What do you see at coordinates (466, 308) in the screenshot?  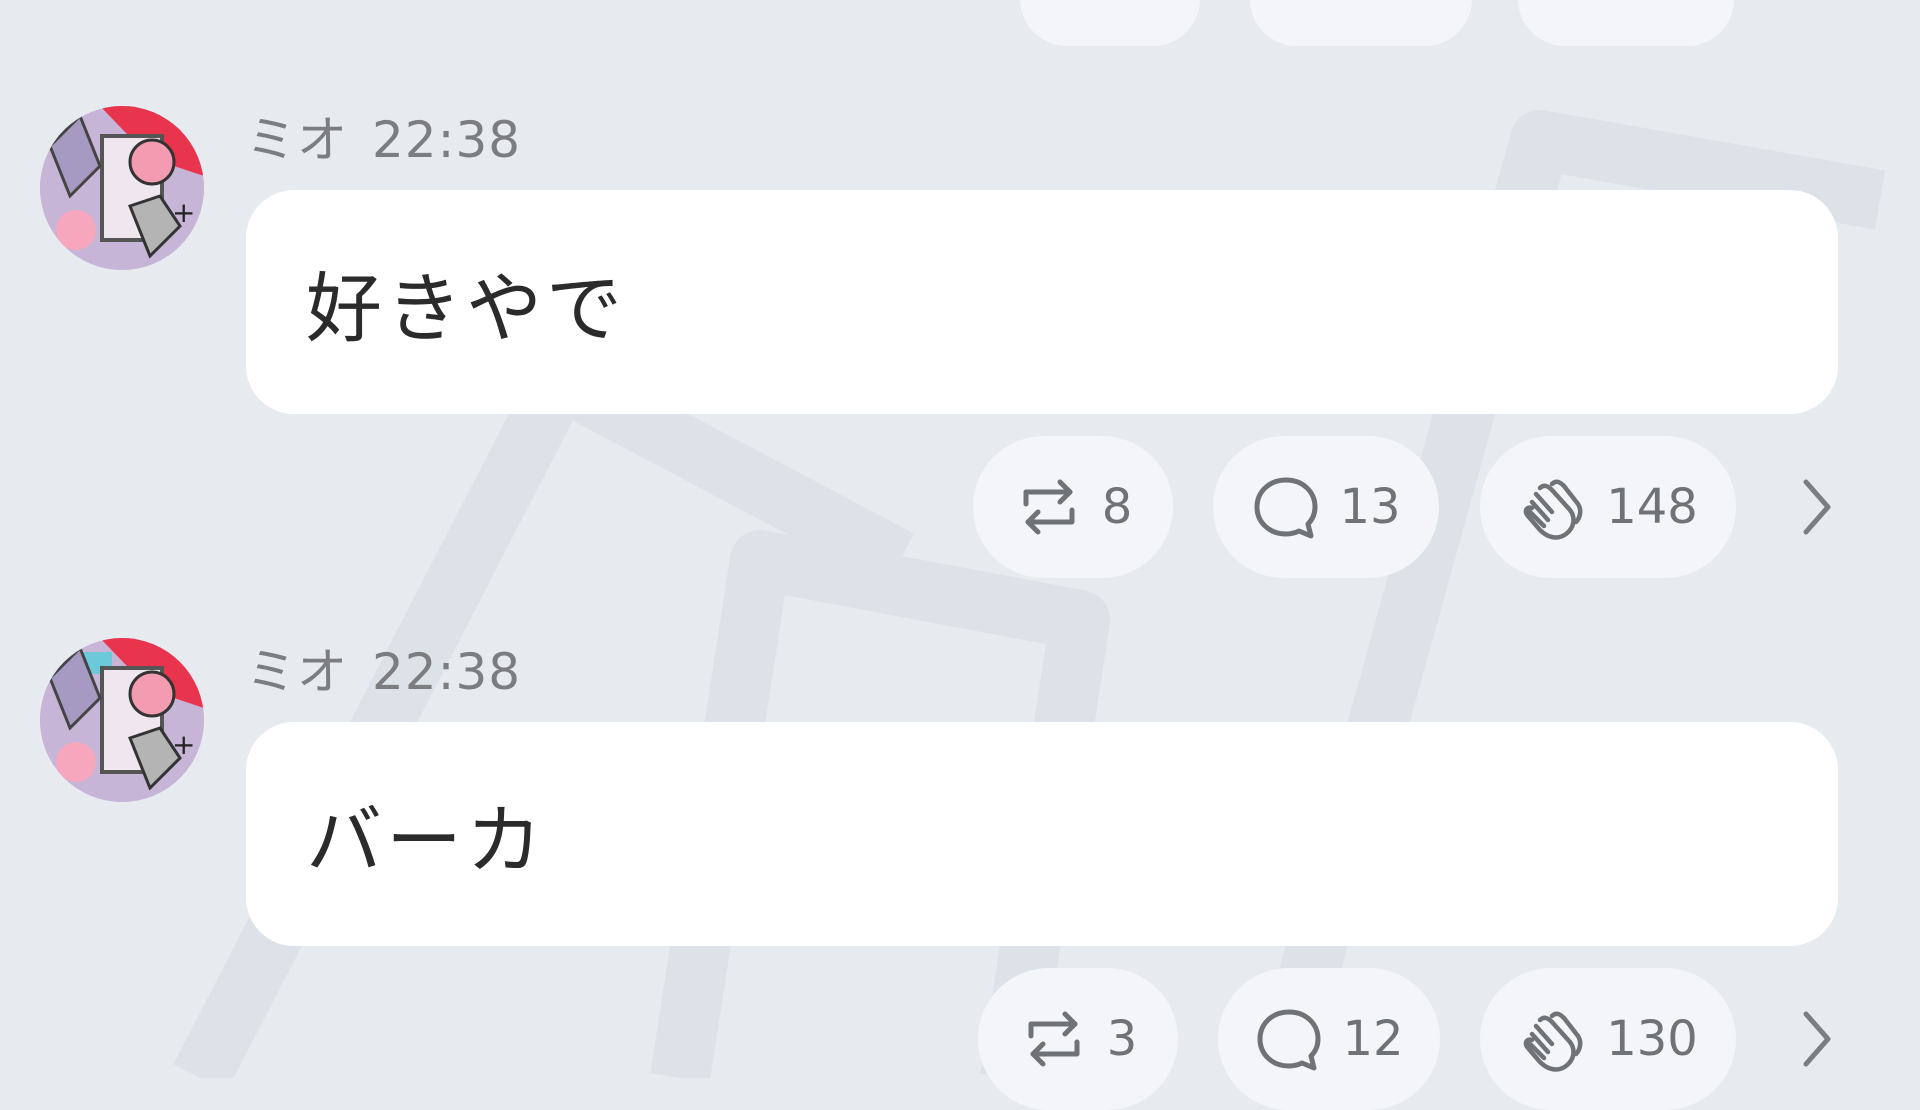 I see `message-text: 好きやで` at bounding box center [466, 308].